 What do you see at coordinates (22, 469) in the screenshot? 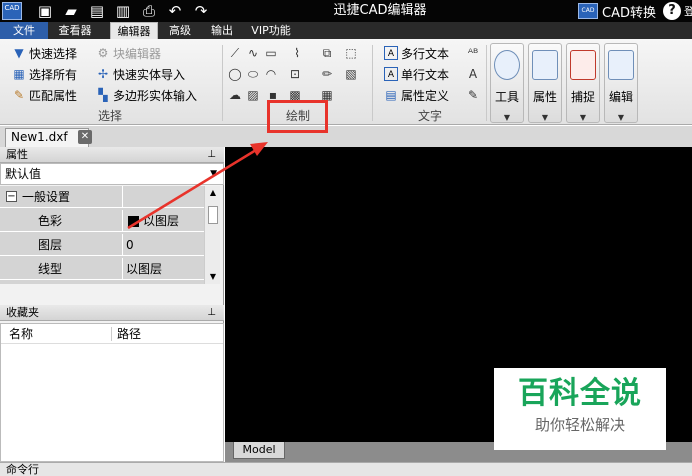
I see `command-bar-label: 命令行` at bounding box center [22, 469].